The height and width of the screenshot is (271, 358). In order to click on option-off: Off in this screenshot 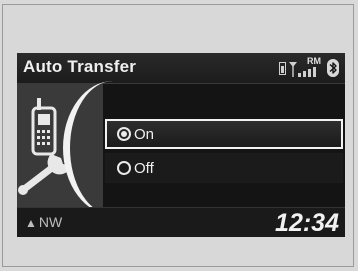, I will do `click(224, 168)`.